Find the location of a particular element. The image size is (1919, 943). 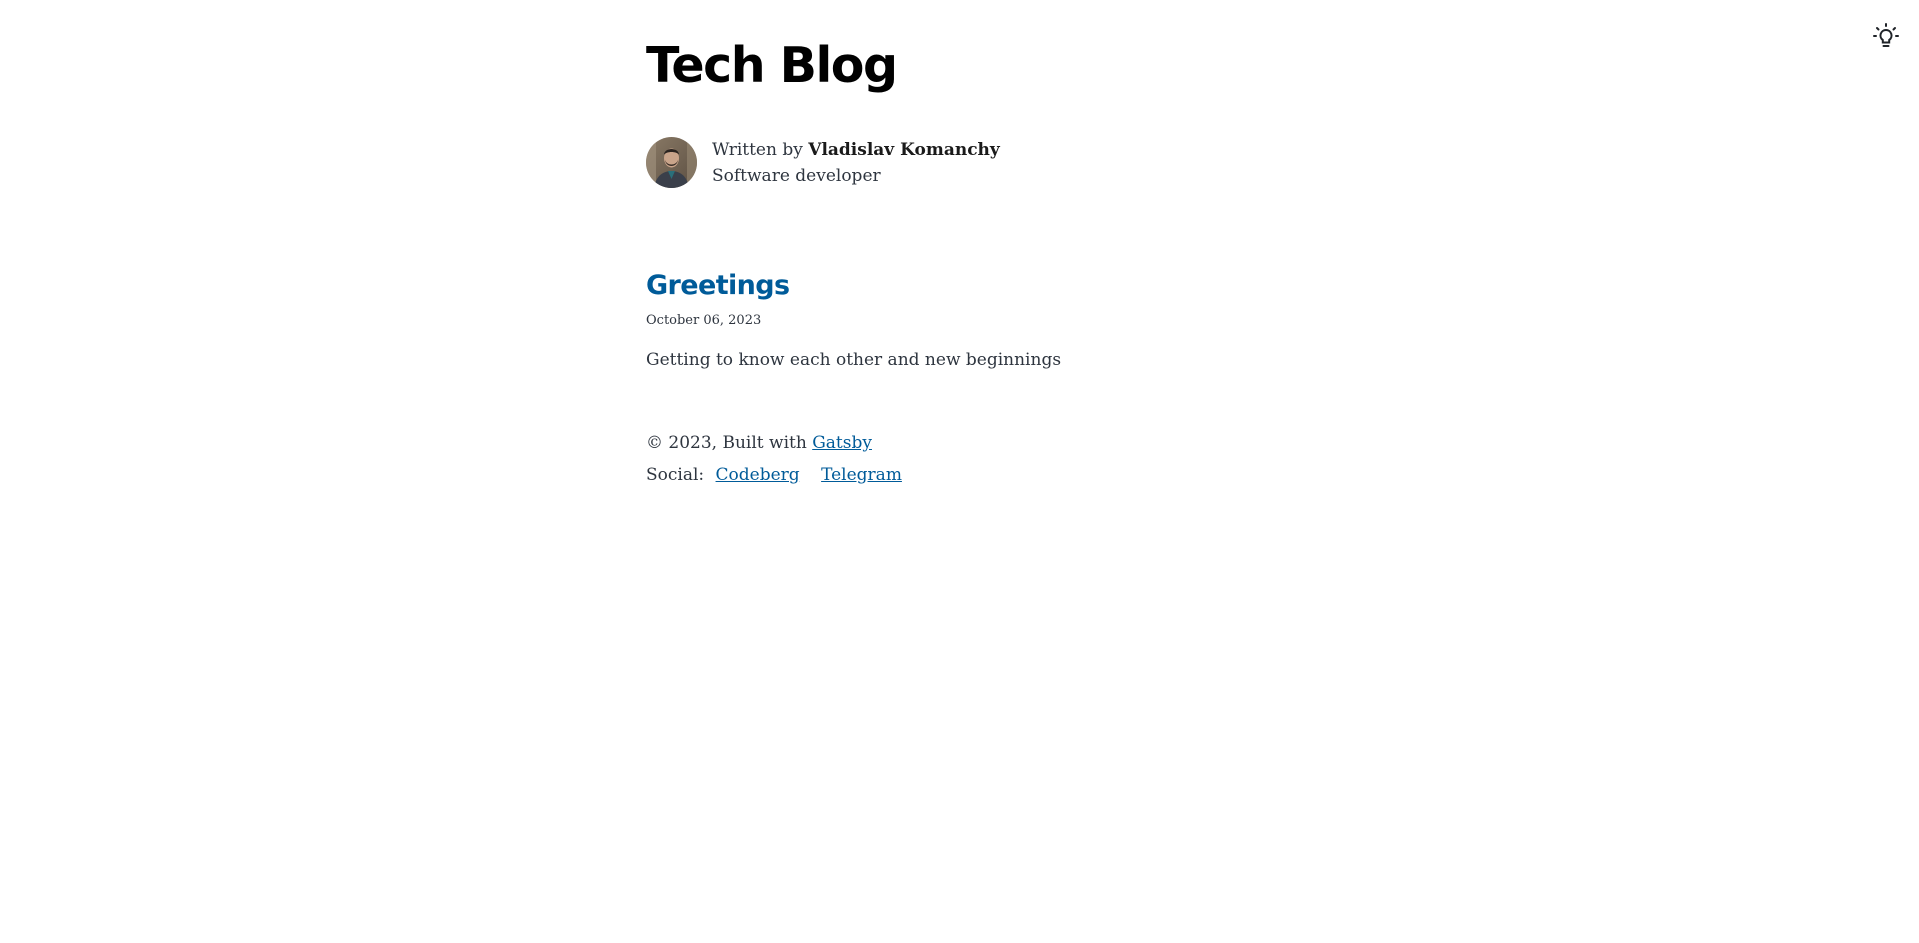

site-title: Tech Blog is located at coordinates (772, 66).